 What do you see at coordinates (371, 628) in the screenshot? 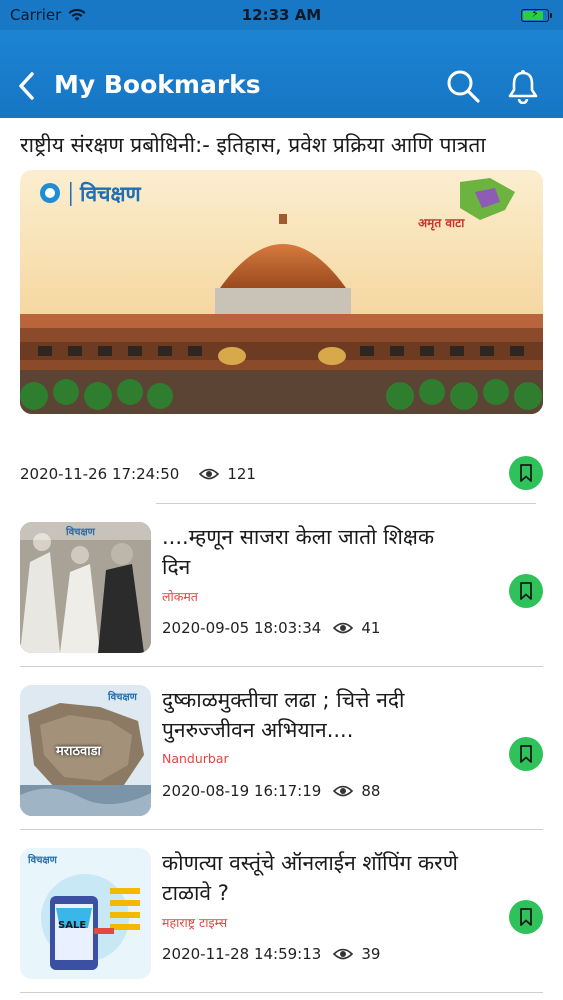
I see `item-views: 41` at bounding box center [371, 628].